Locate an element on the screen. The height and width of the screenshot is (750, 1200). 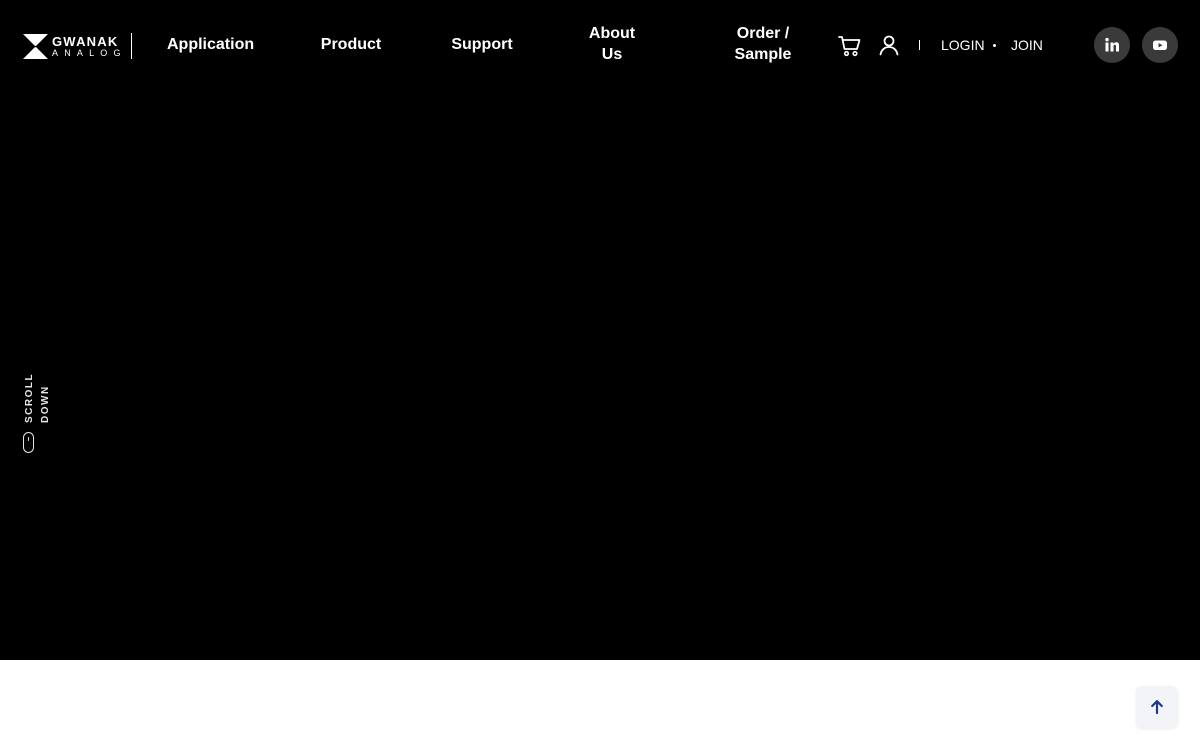
nav-order-line2: Sample is located at coordinates (763, 54).